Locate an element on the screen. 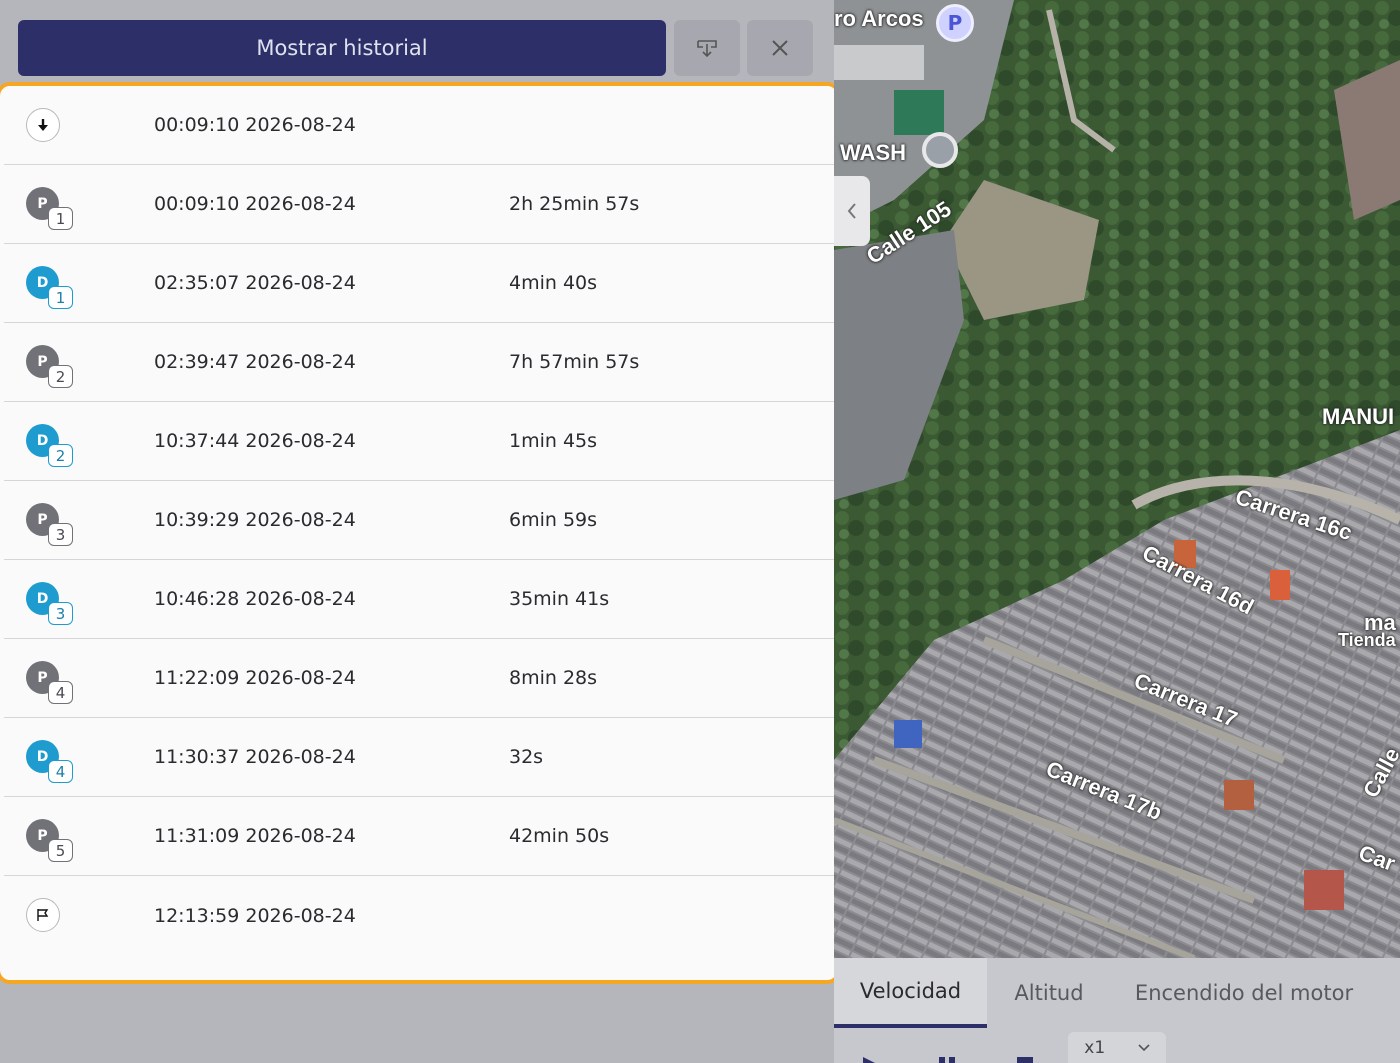 The width and height of the screenshot is (1400, 1063). list-item: P 1 00:09:10 2026-08-24 2h 25min 57s is located at coordinates (420, 204).